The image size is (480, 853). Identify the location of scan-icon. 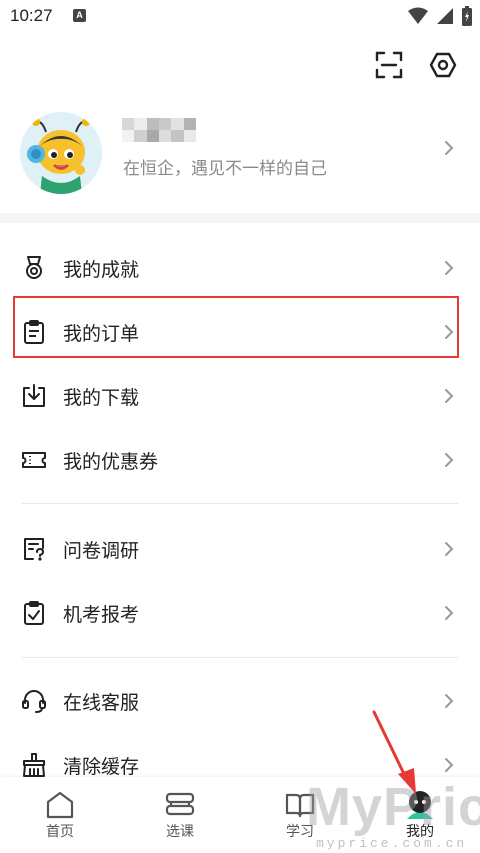
(389, 65).